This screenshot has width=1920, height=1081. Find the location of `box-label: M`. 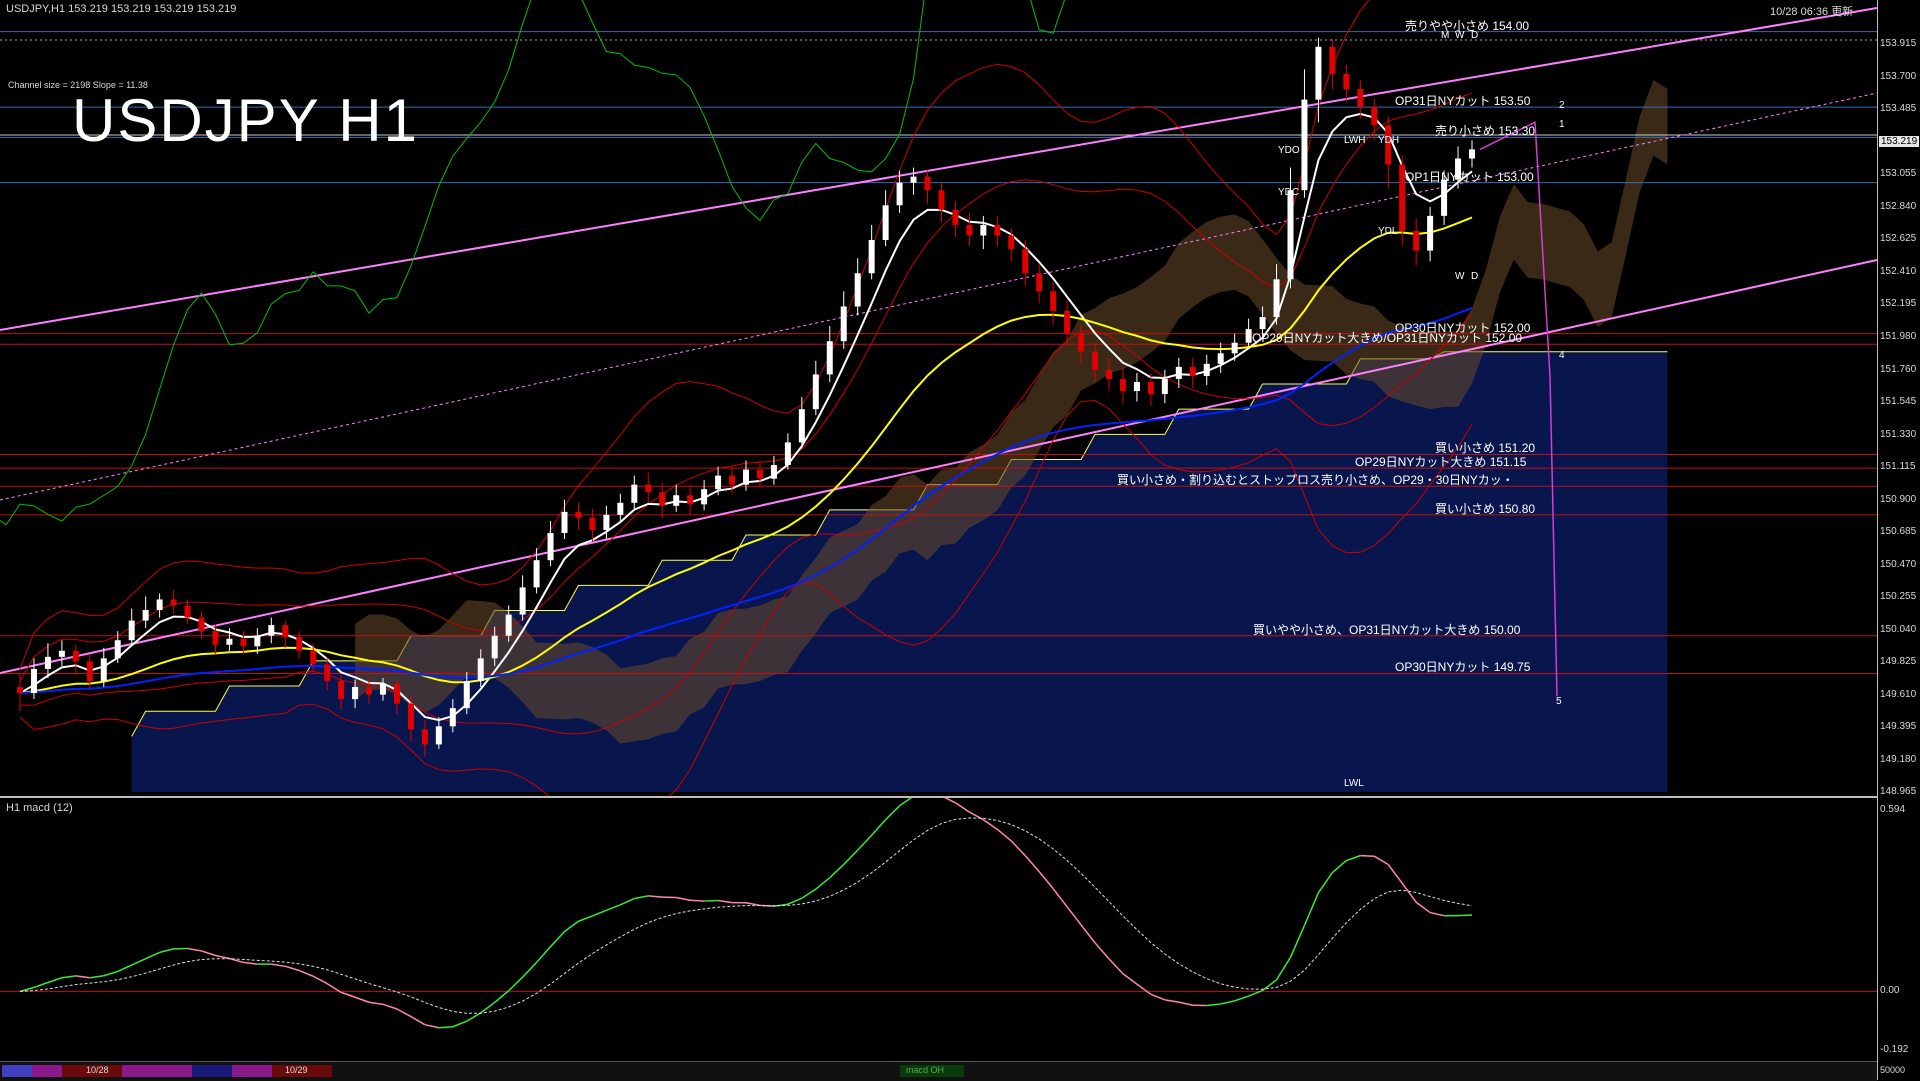

box-label: M is located at coordinates (1445, 35).